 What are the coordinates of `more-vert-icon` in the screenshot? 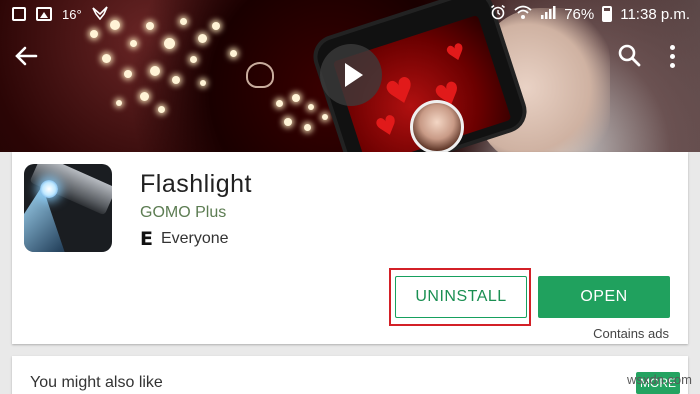 It's located at (672, 47).